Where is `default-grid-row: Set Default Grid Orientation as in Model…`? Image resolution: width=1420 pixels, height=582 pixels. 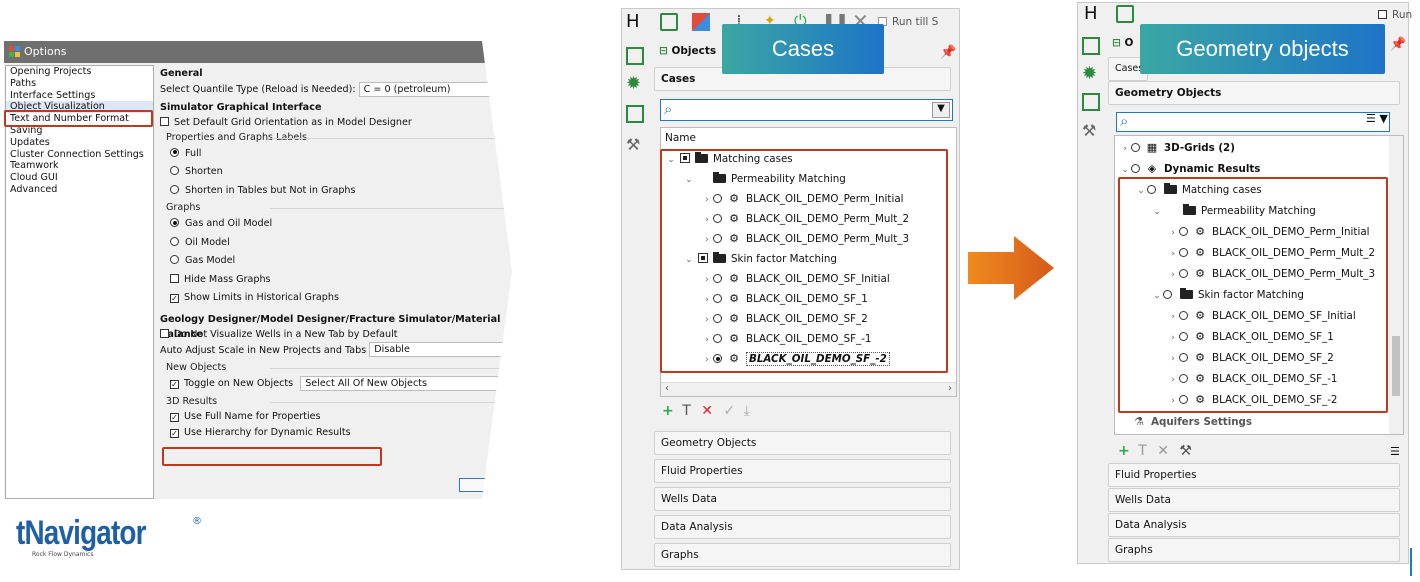
default-grid-row: Set Default Grid Orientation as in Model… is located at coordinates (336, 122).